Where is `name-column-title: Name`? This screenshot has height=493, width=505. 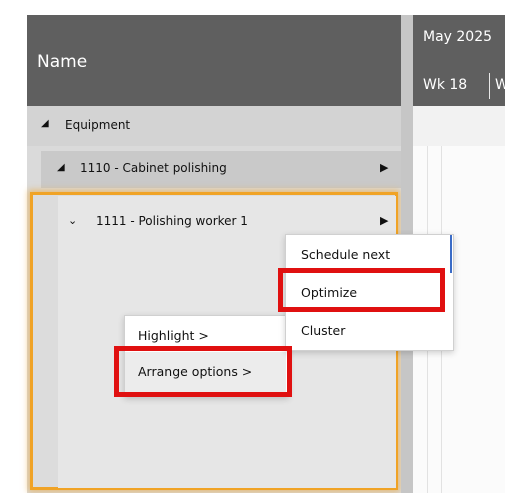
name-column-title: Name is located at coordinates (62, 62).